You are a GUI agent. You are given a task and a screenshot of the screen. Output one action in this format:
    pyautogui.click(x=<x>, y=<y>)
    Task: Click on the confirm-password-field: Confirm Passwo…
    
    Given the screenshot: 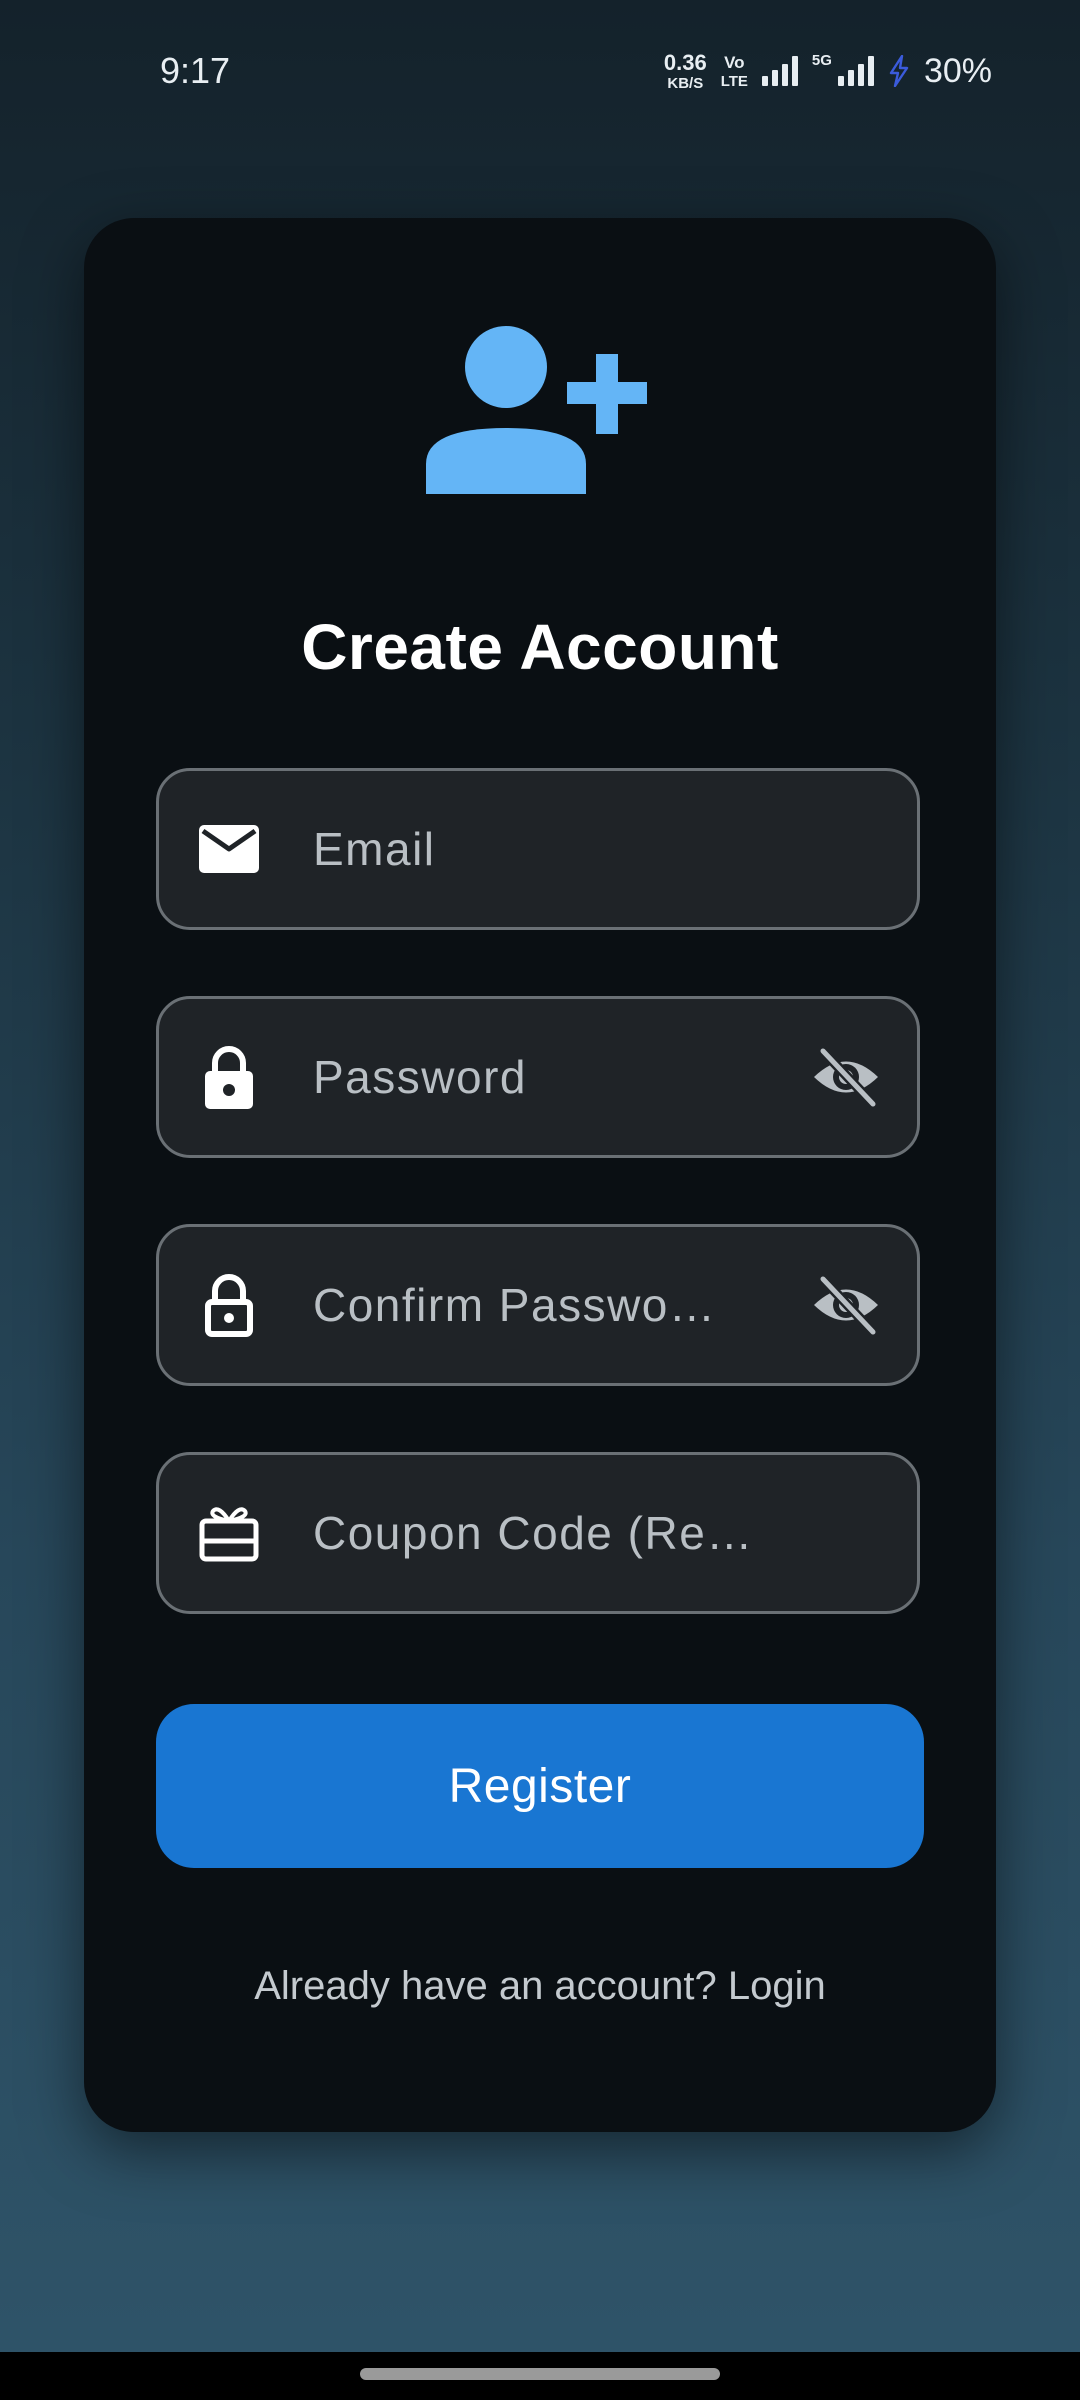 What is the action you would take?
    pyautogui.click(x=538, y=1305)
    